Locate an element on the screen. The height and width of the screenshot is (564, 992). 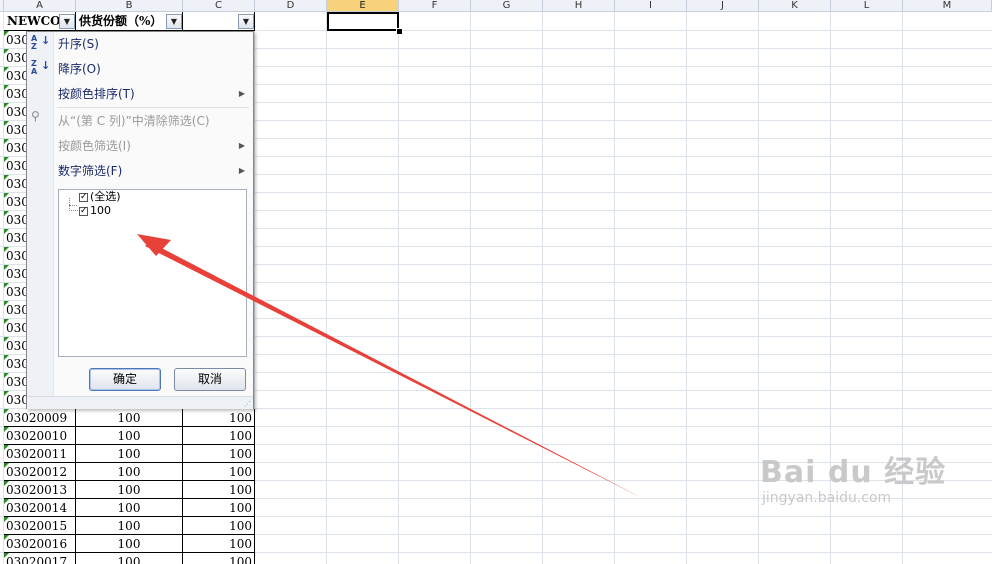
baidu-watermark: Bai du 经验 jingyan.baidu.com is located at coordinates (853, 481).